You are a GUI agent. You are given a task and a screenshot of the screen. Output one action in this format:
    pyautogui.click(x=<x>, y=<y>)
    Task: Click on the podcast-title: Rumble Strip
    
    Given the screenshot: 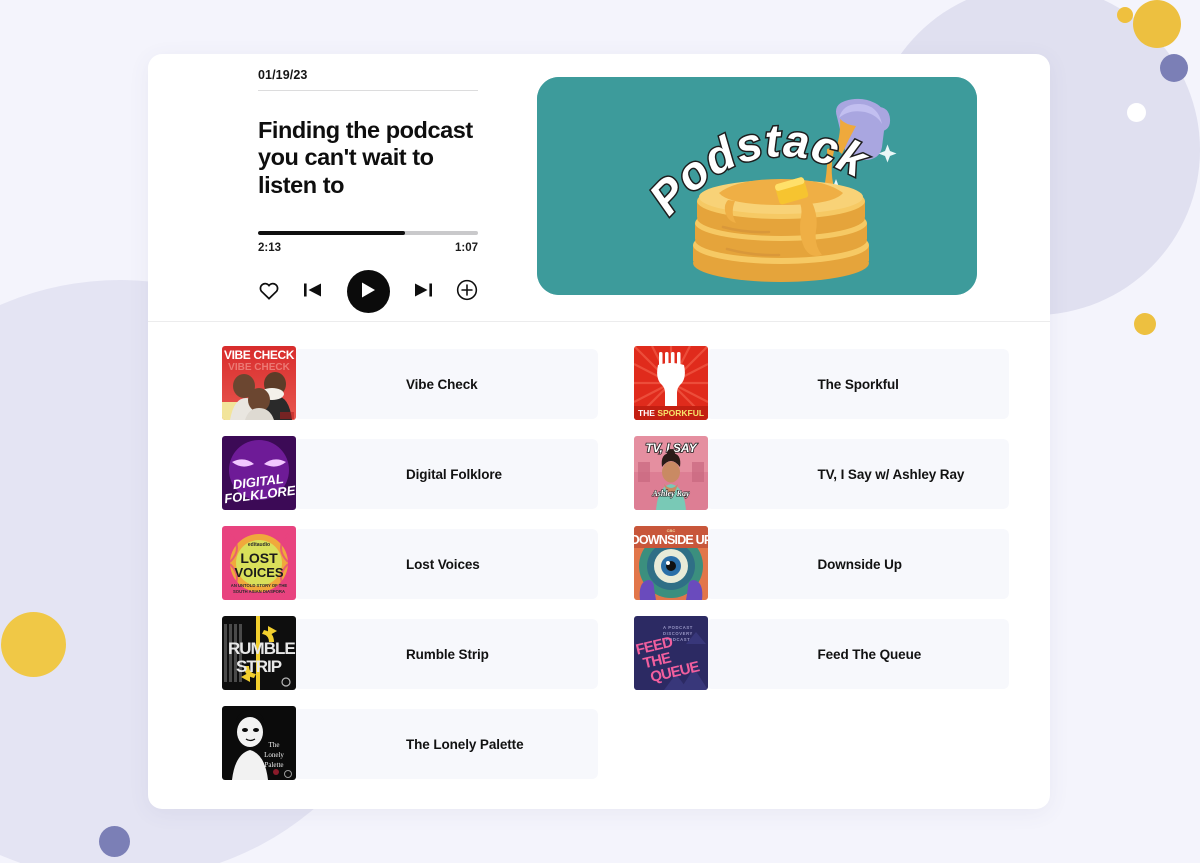 What is the action you would take?
    pyautogui.click(x=447, y=654)
    